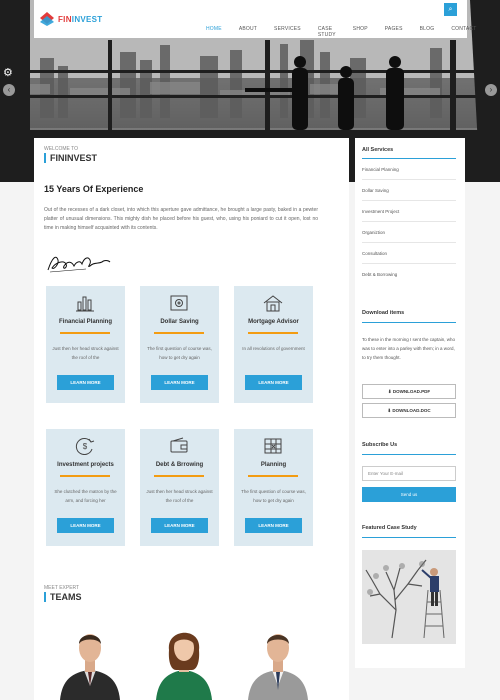 The height and width of the screenshot is (700, 500). I want to click on nav-contact: CONTACT, so click(463, 32).